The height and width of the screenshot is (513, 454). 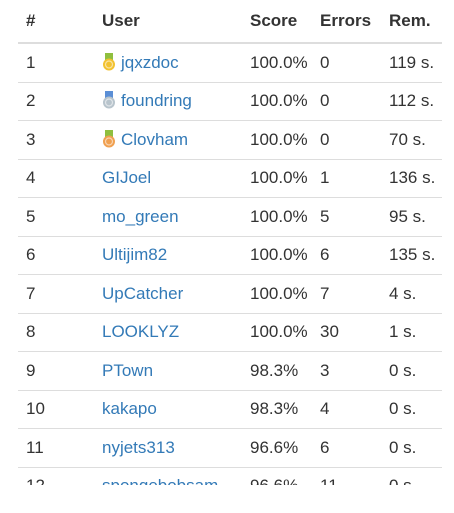 I want to click on remaining-column-header: Rem., so click(x=411, y=22).